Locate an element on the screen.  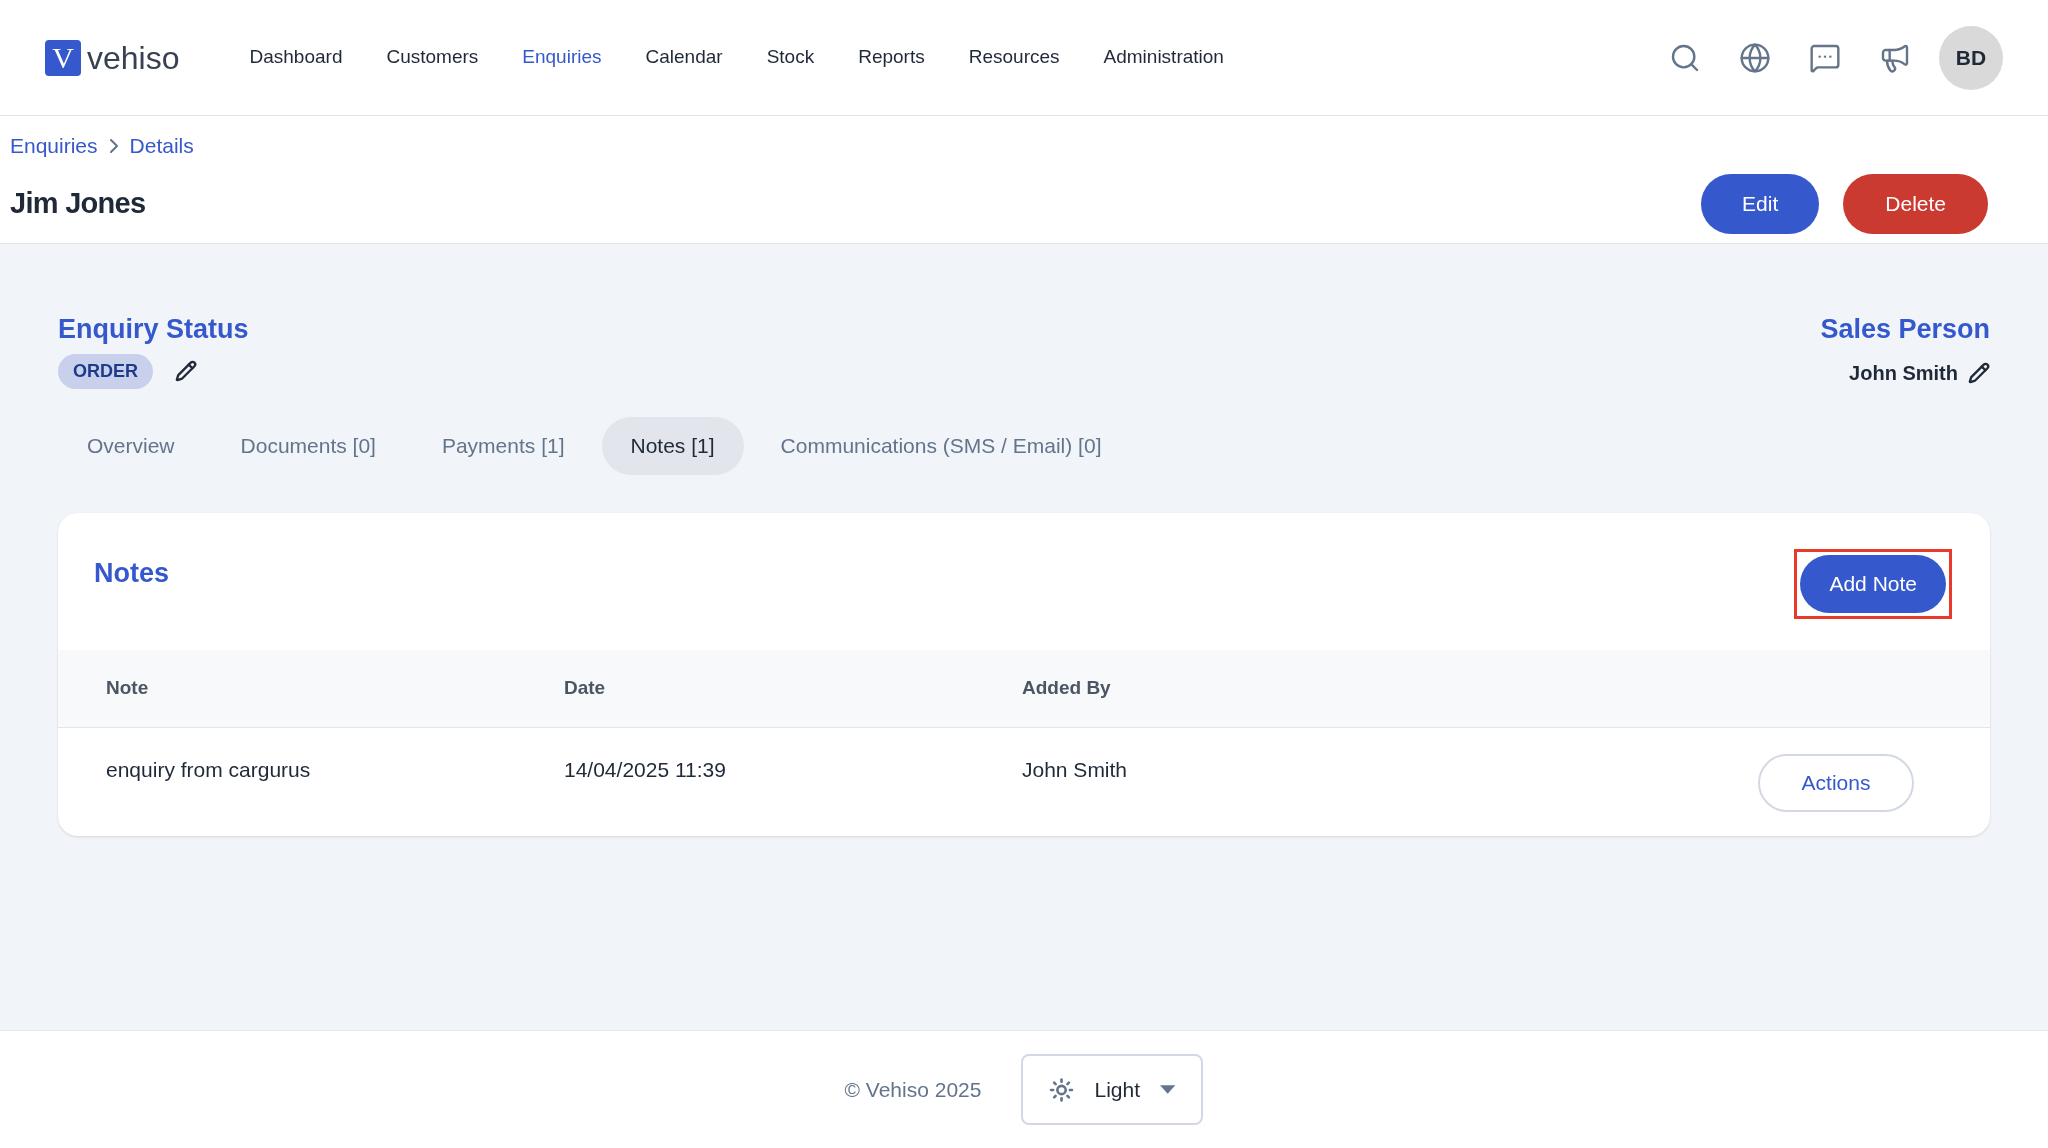
breadcrumb-link: Details is located at coordinates (161, 146).